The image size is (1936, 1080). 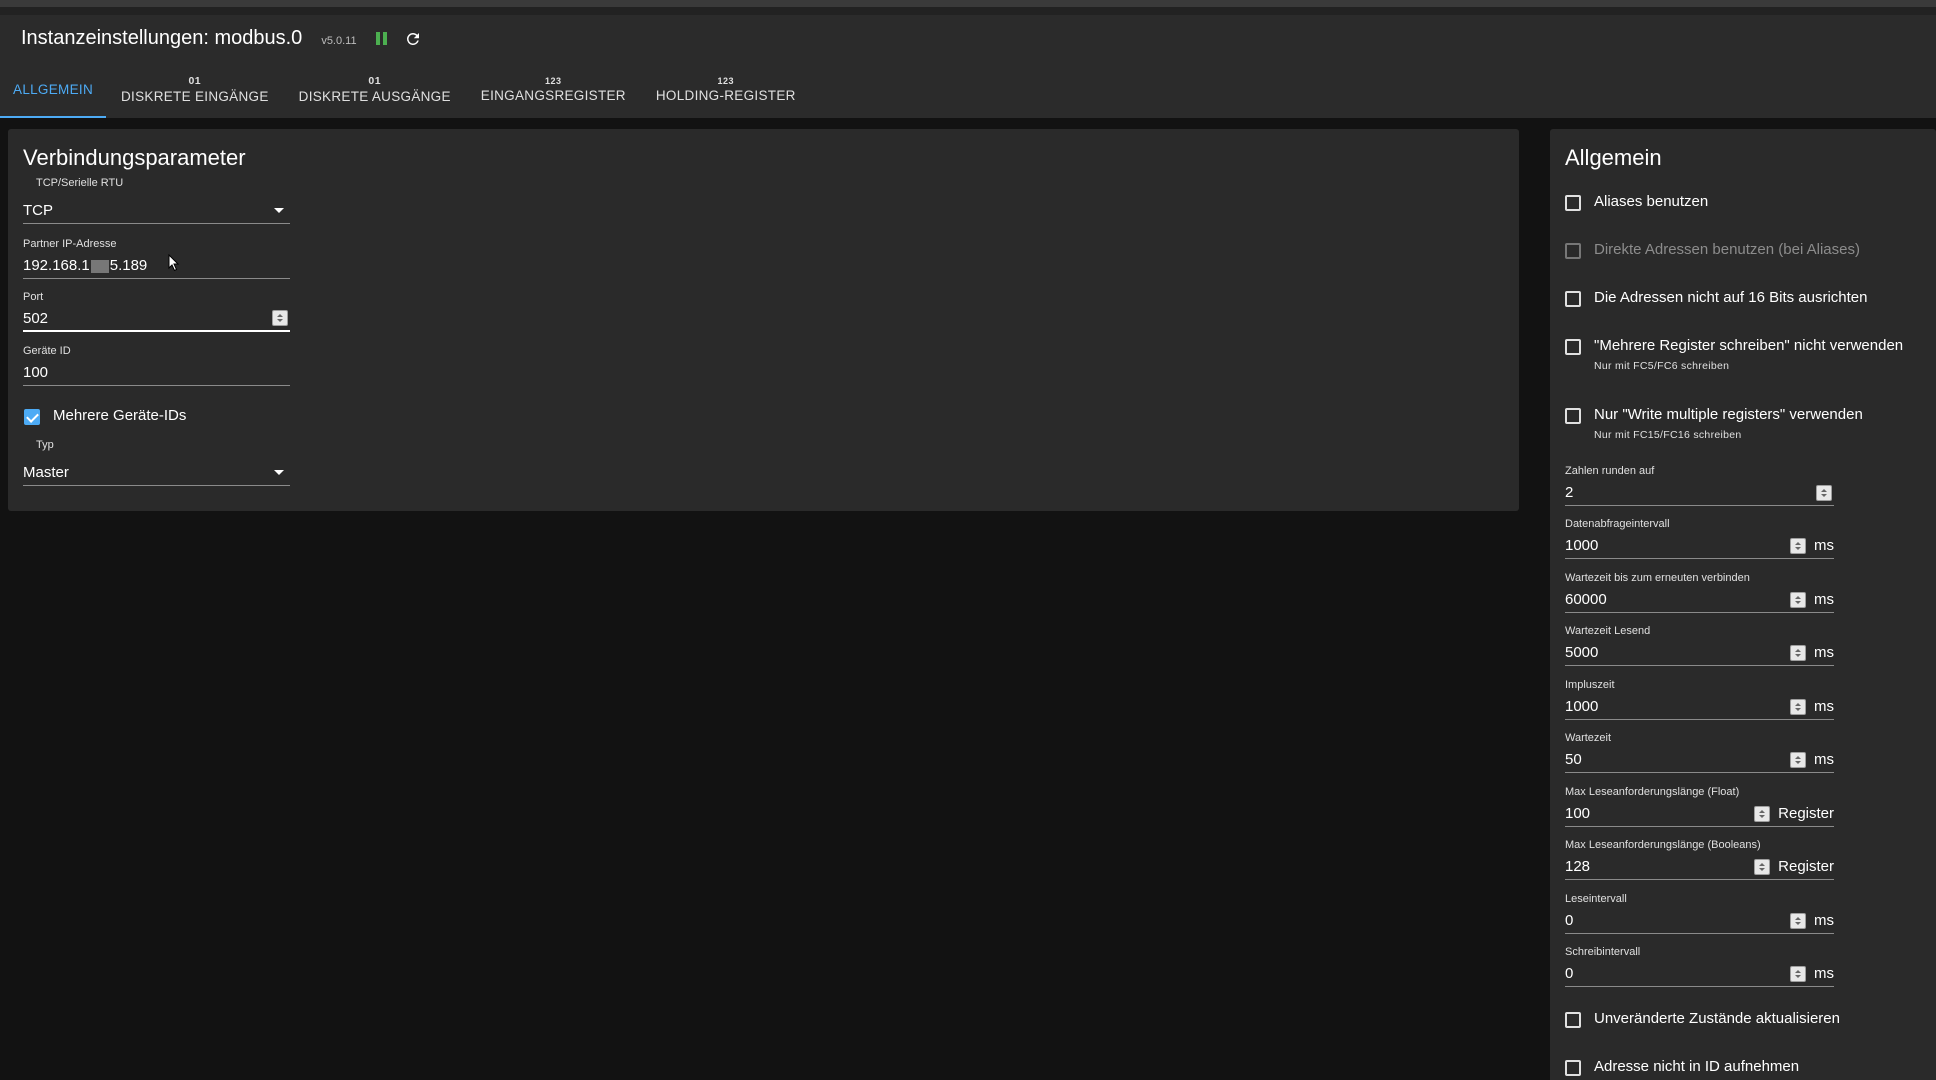 What do you see at coordinates (1569, 973) in the screenshot?
I see `field-value: 0` at bounding box center [1569, 973].